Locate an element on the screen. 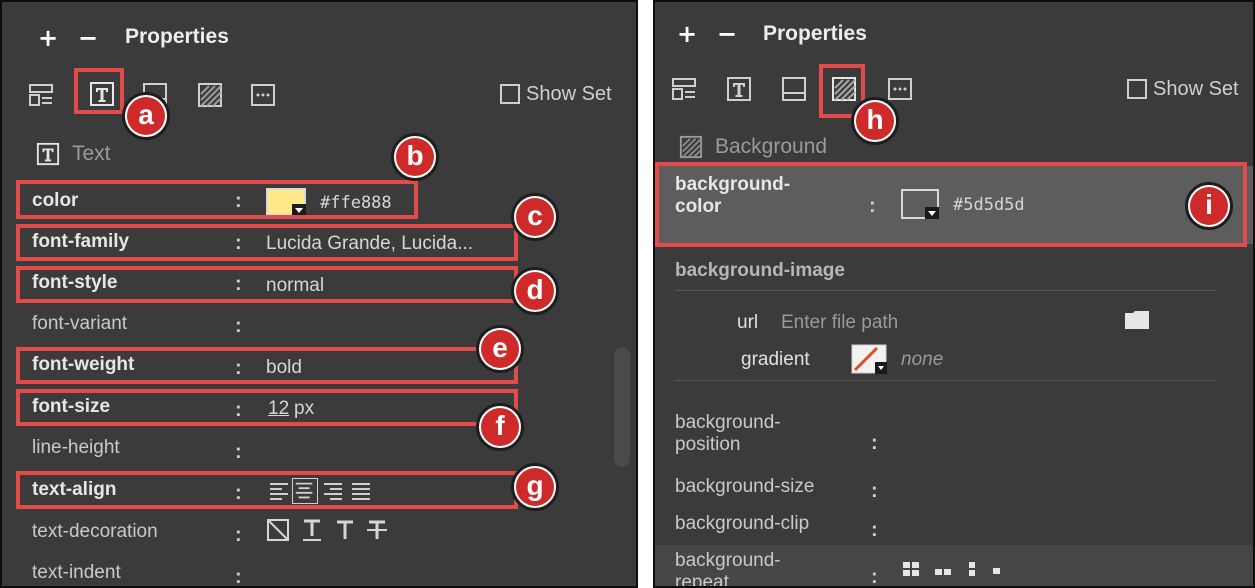  callout-badge-h: h is located at coordinates (875, 121).